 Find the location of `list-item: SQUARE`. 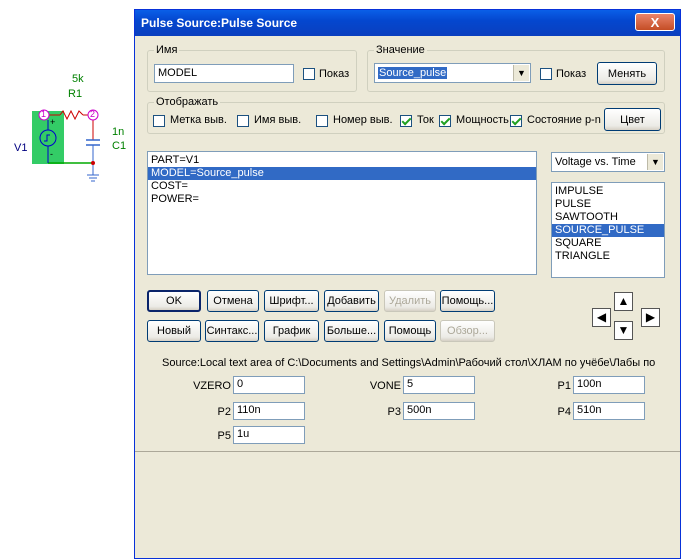

list-item: SQUARE is located at coordinates (608, 243).